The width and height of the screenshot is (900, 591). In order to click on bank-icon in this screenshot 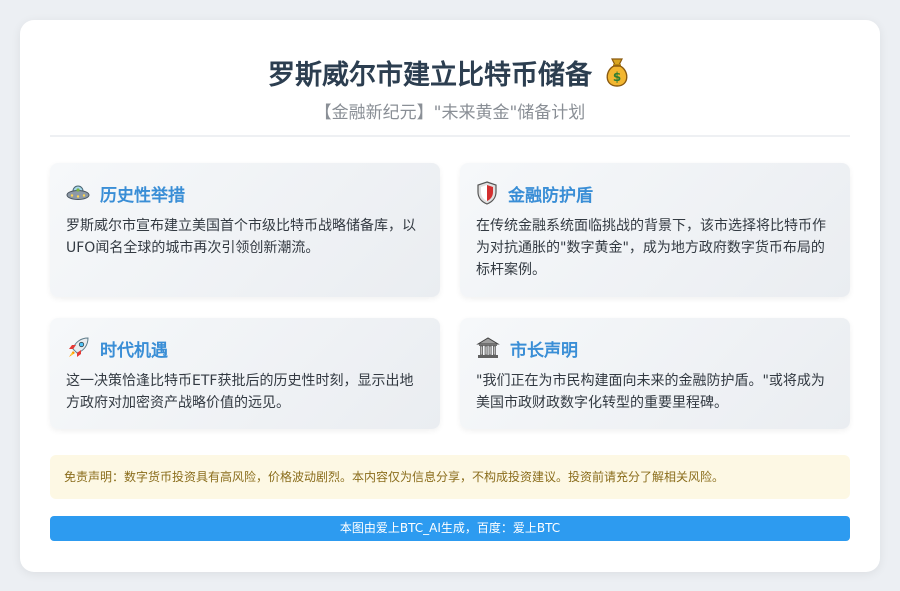, I will do `click(488, 348)`.